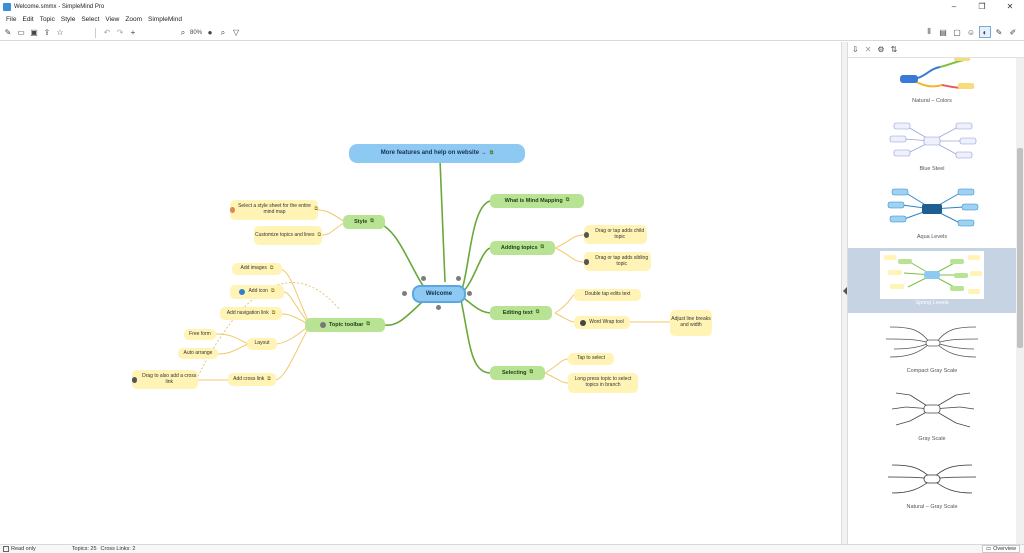 Image resolution: width=1024 pixels, height=553 pixels. I want to click on editing-child-topic: Word Wrap tool, so click(602, 322).